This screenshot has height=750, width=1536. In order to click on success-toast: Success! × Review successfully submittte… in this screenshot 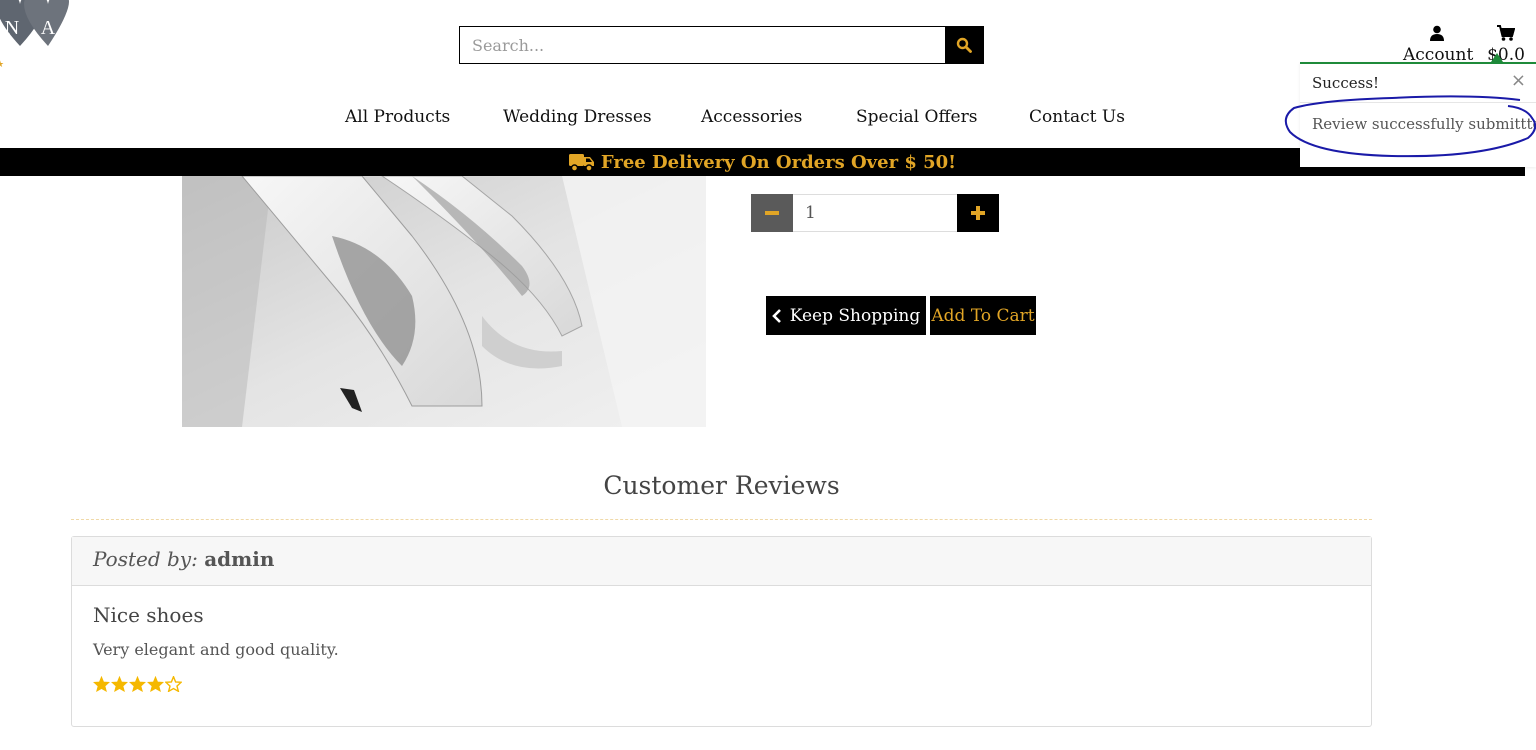, I will do `click(1418, 114)`.